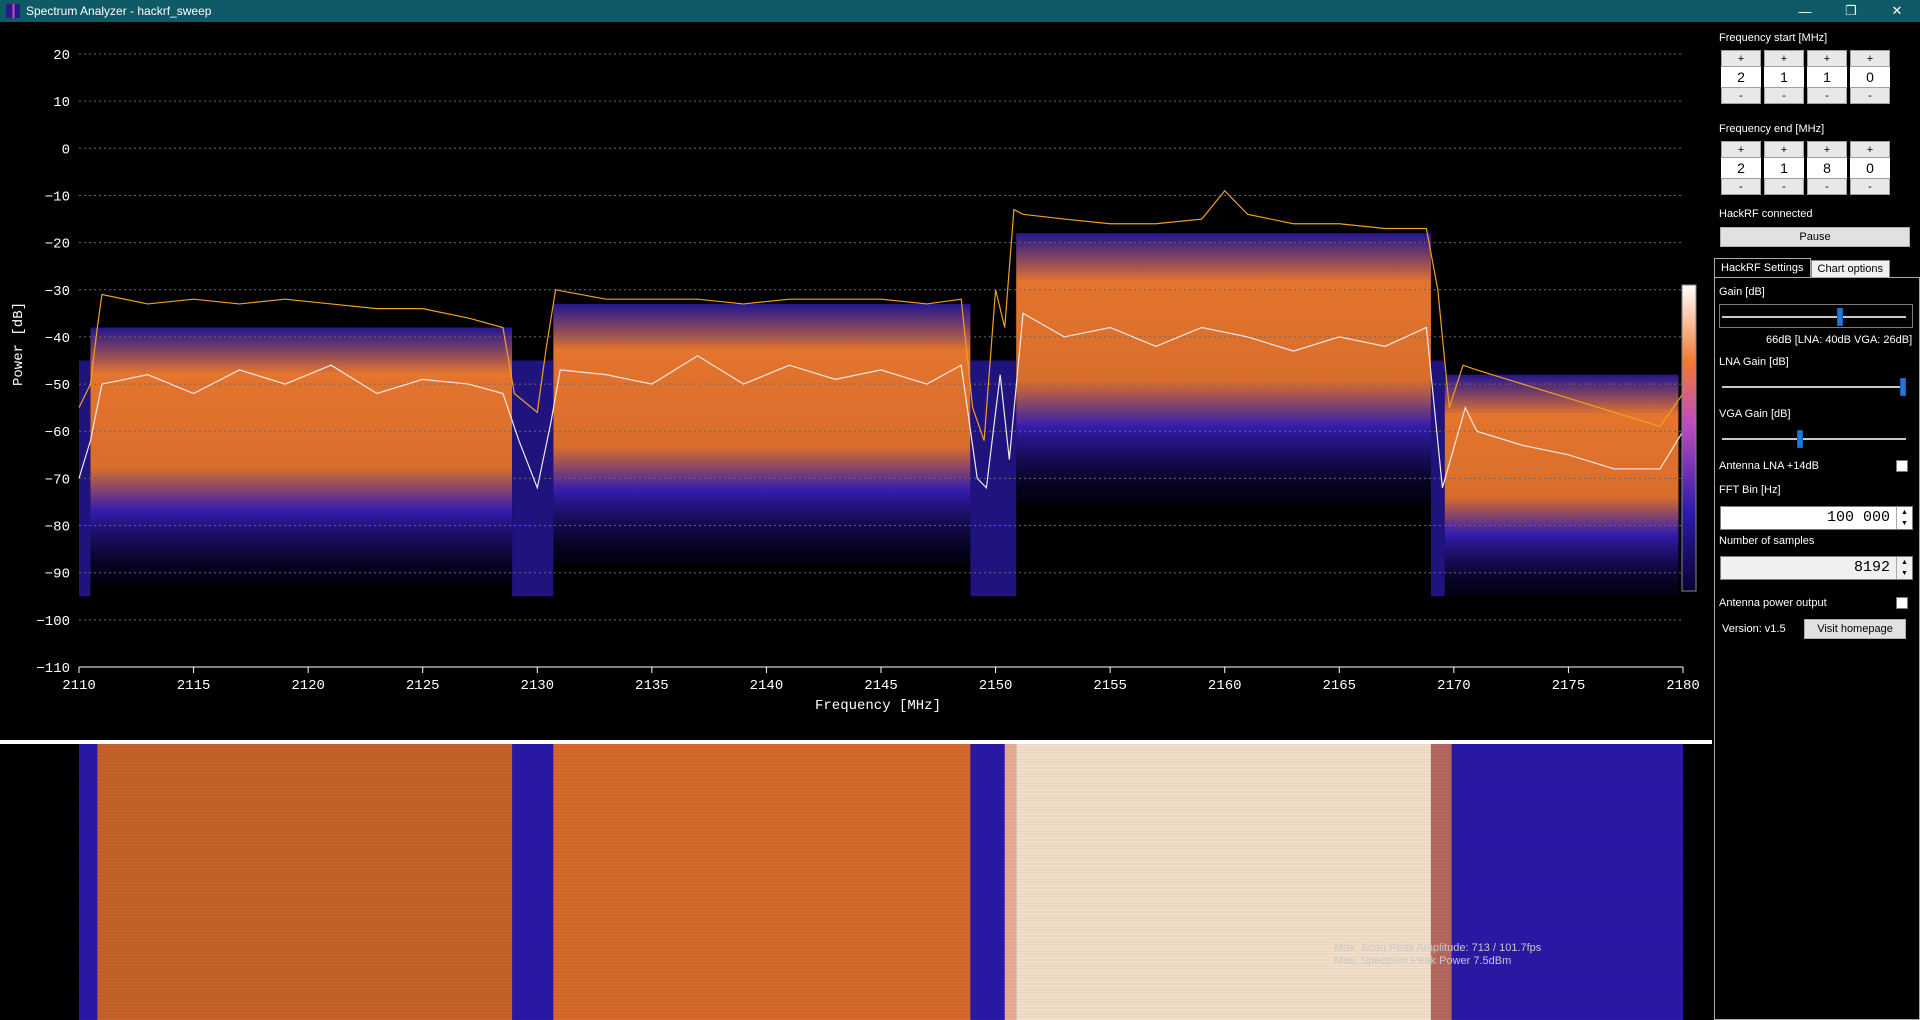  Describe the element at coordinates (1784, 77) in the screenshot. I see `freq-start-digit-2: 1` at that location.